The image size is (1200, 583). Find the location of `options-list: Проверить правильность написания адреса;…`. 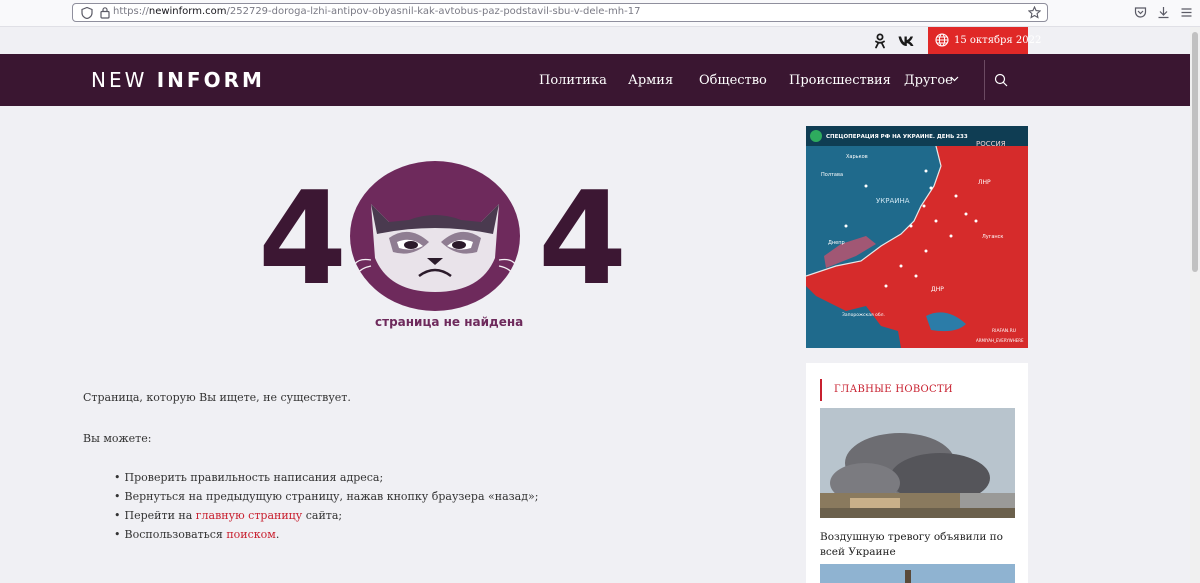

options-list: Проверить правильность написания адреса;… is located at coordinates (326, 509).